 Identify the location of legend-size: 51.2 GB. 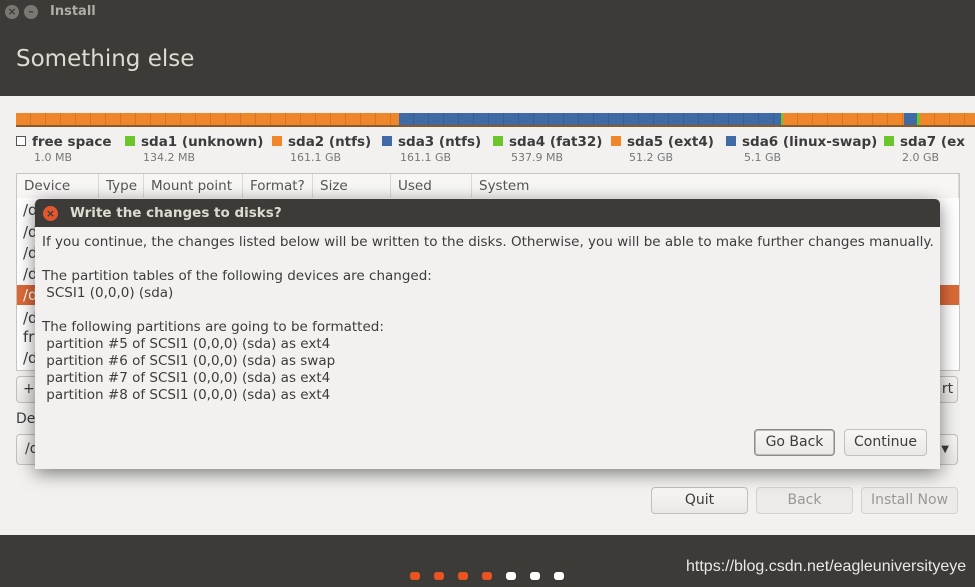
(651, 157).